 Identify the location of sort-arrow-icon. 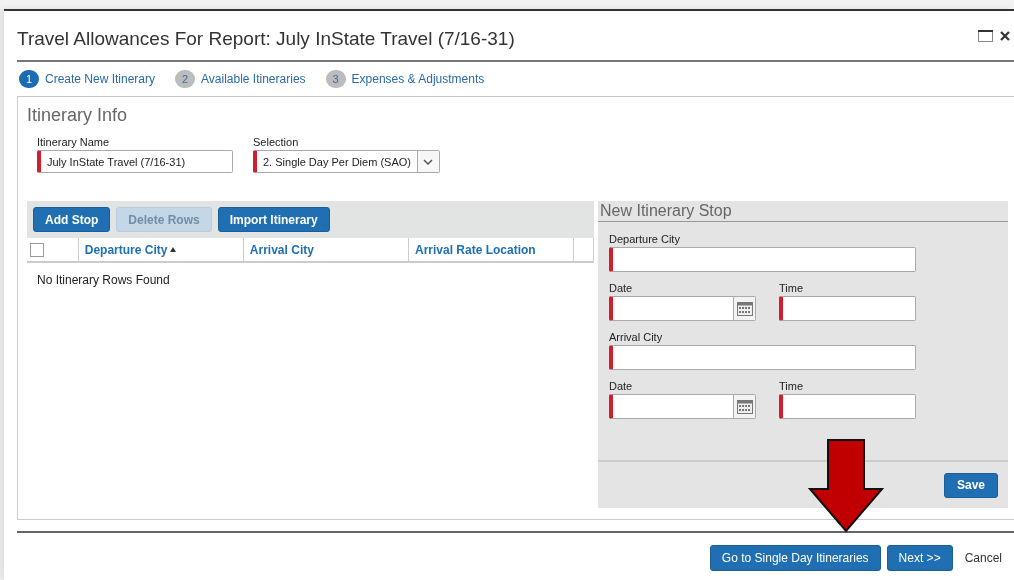
(173, 249).